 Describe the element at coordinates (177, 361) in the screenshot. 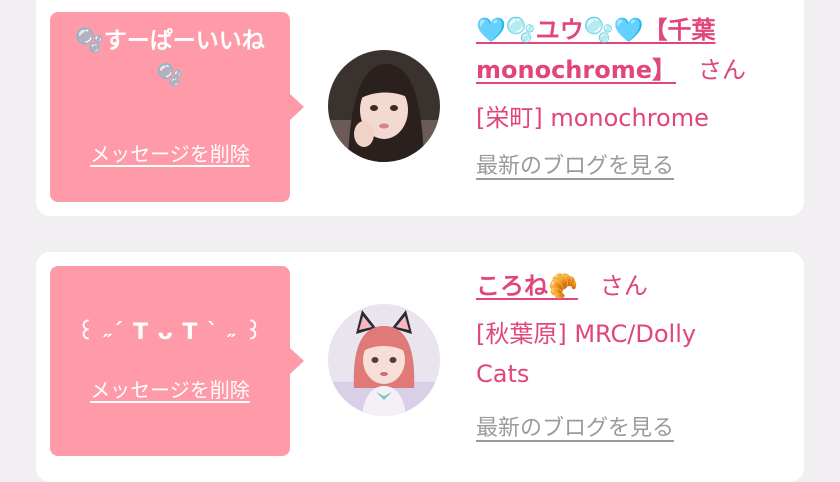

I see `message-bubble: ꒰ ˶´ T ᴗ T ` ˶ ꒱ メッセージを削除` at that location.